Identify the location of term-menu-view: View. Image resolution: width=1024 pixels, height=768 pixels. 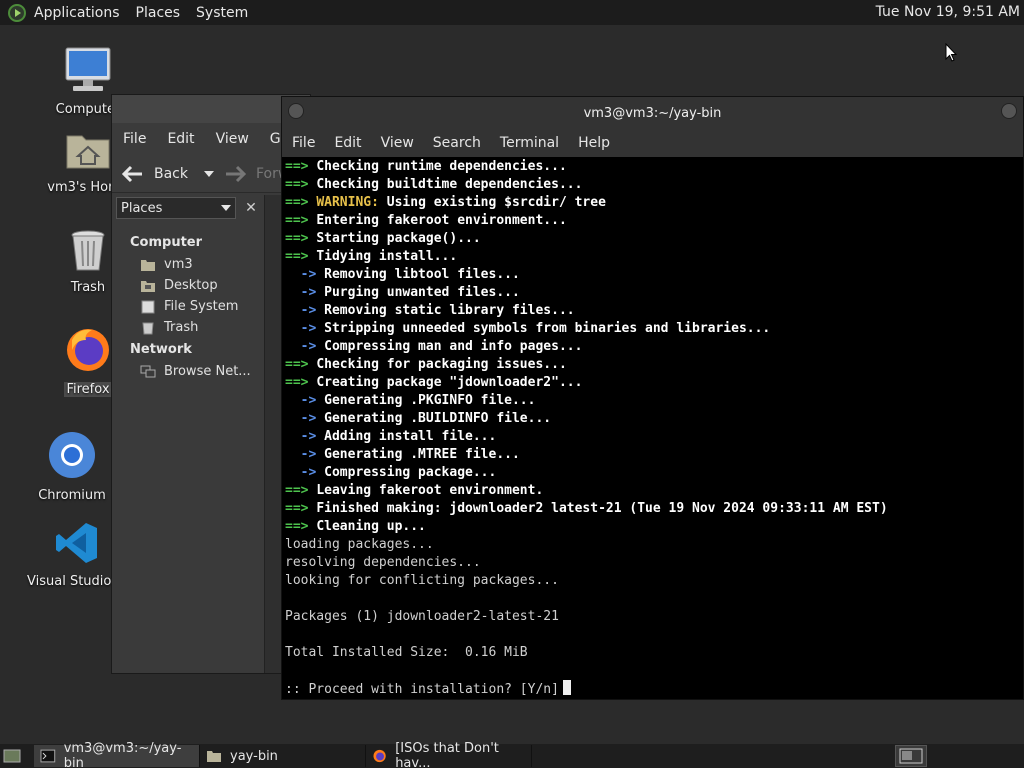
(397, 143).